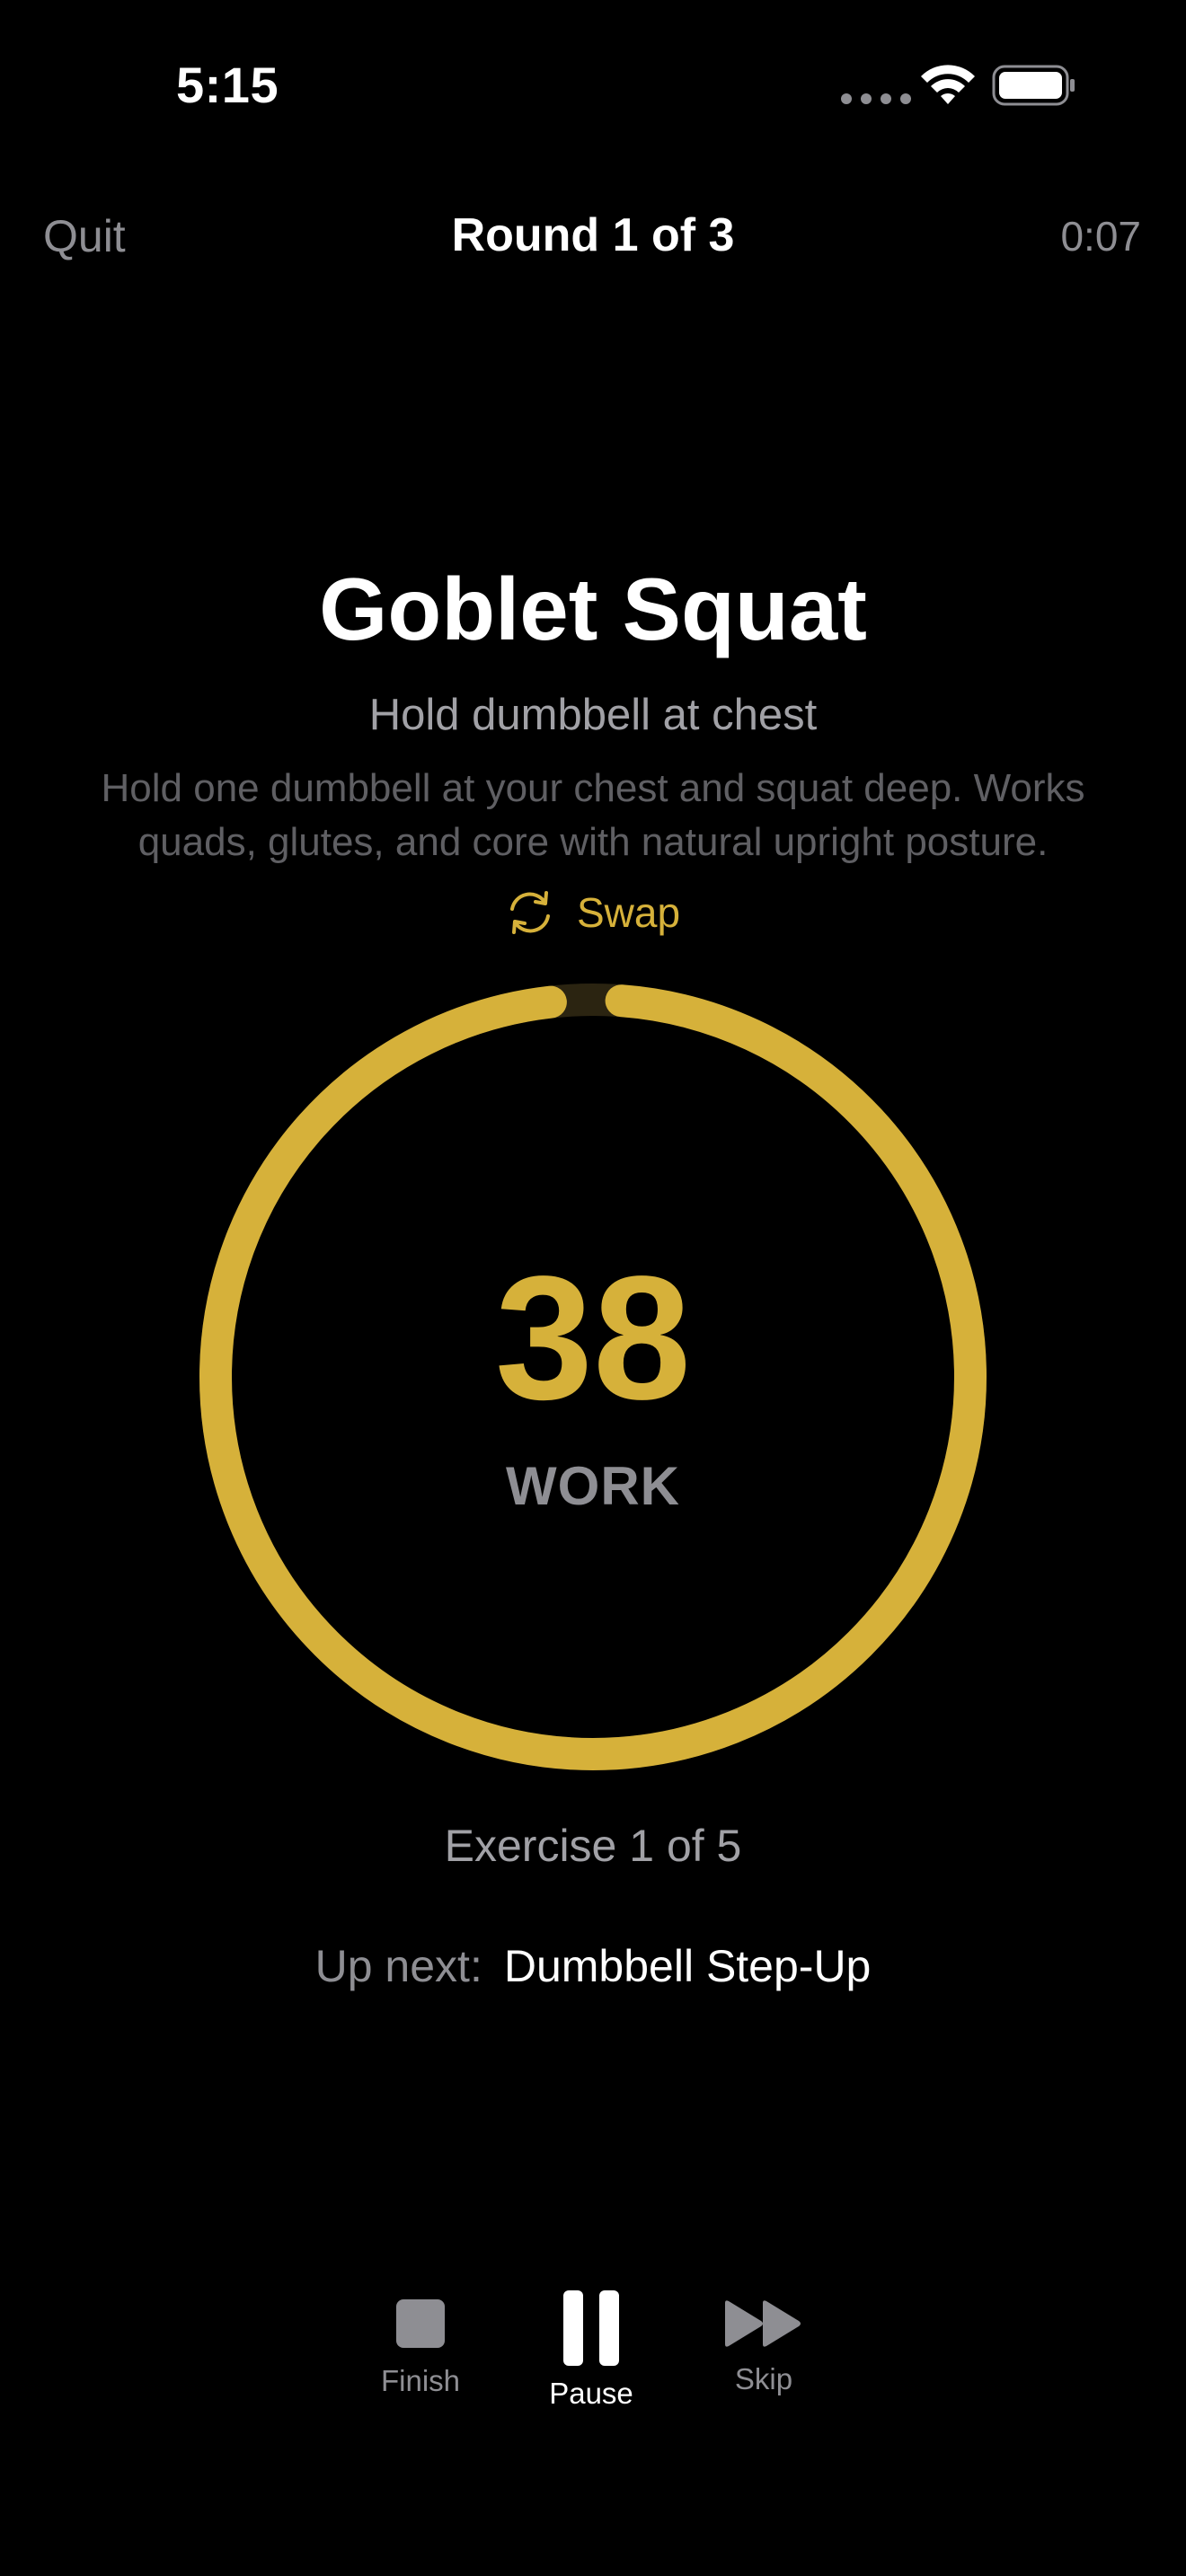 The image size is (1186, 2576). What do you see at coordinates (420, 2380) in the screenshot?
I see `finish-label: Finish` at bounding box center [420, 2380].